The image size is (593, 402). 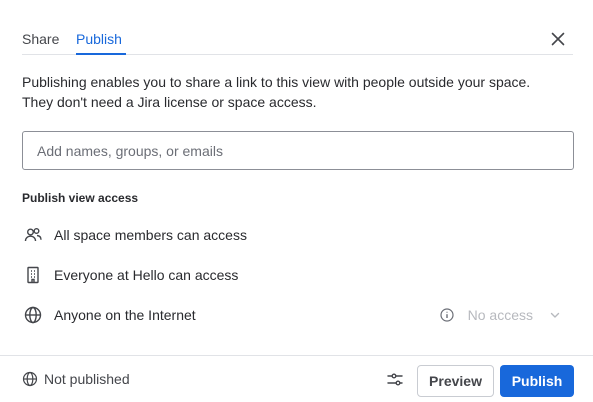 I want to click on status-label: Not published, so click(x=87, y=379).